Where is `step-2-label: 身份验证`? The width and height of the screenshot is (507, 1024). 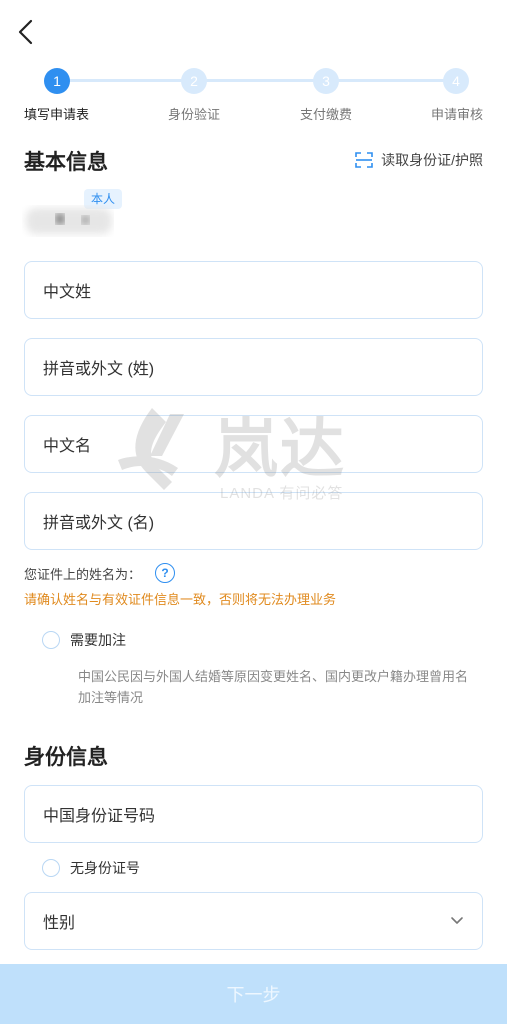 step-2-label: 身份验证 is located at coordinates (194, 114).